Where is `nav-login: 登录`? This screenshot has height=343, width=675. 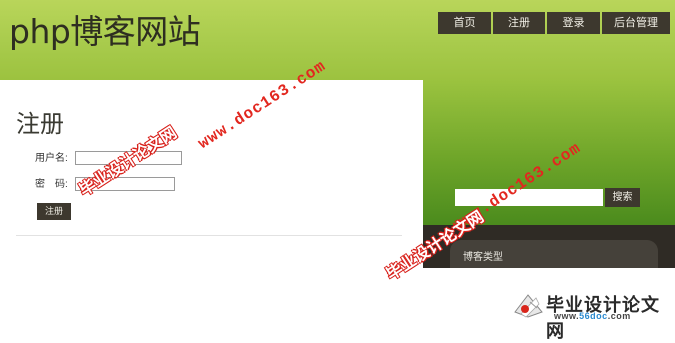 nav-login: 登录 is located at coordinates (573, 23).